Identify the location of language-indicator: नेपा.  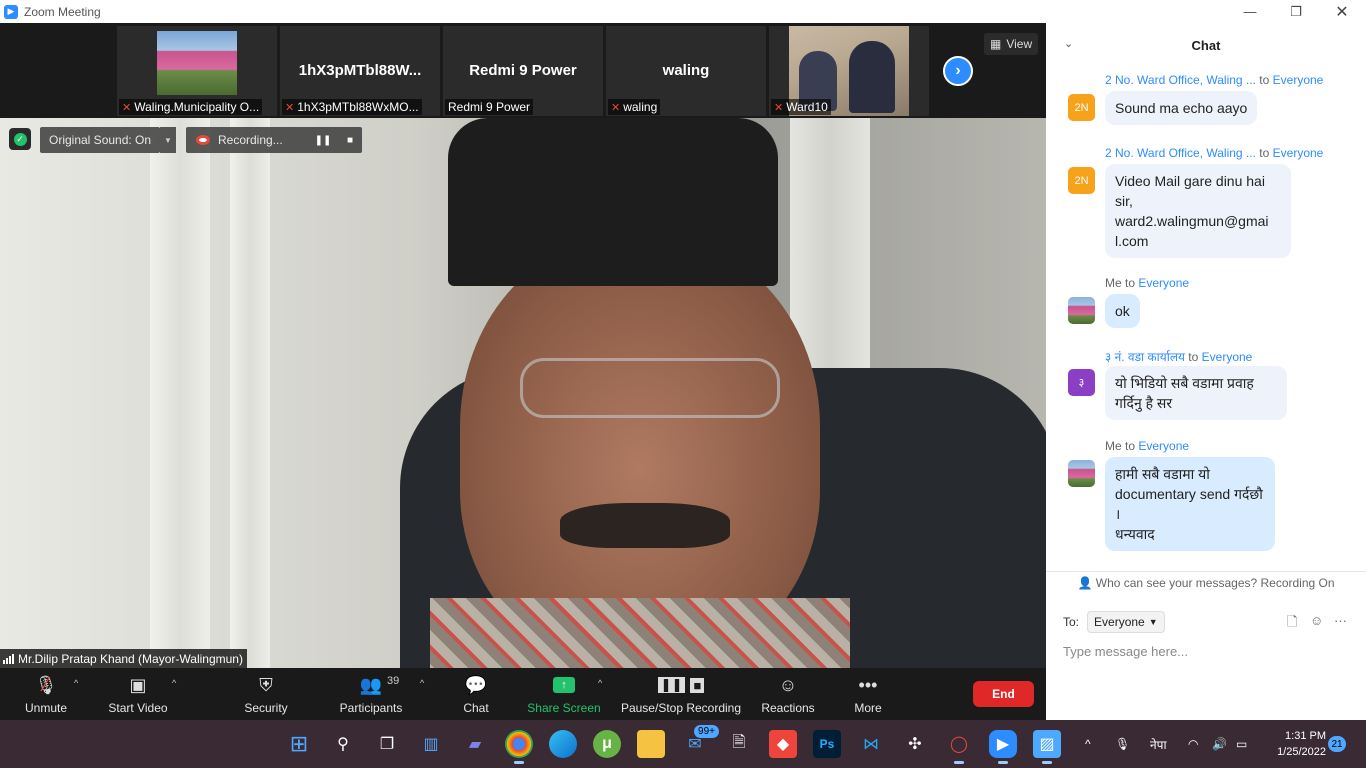
(1158, 744).